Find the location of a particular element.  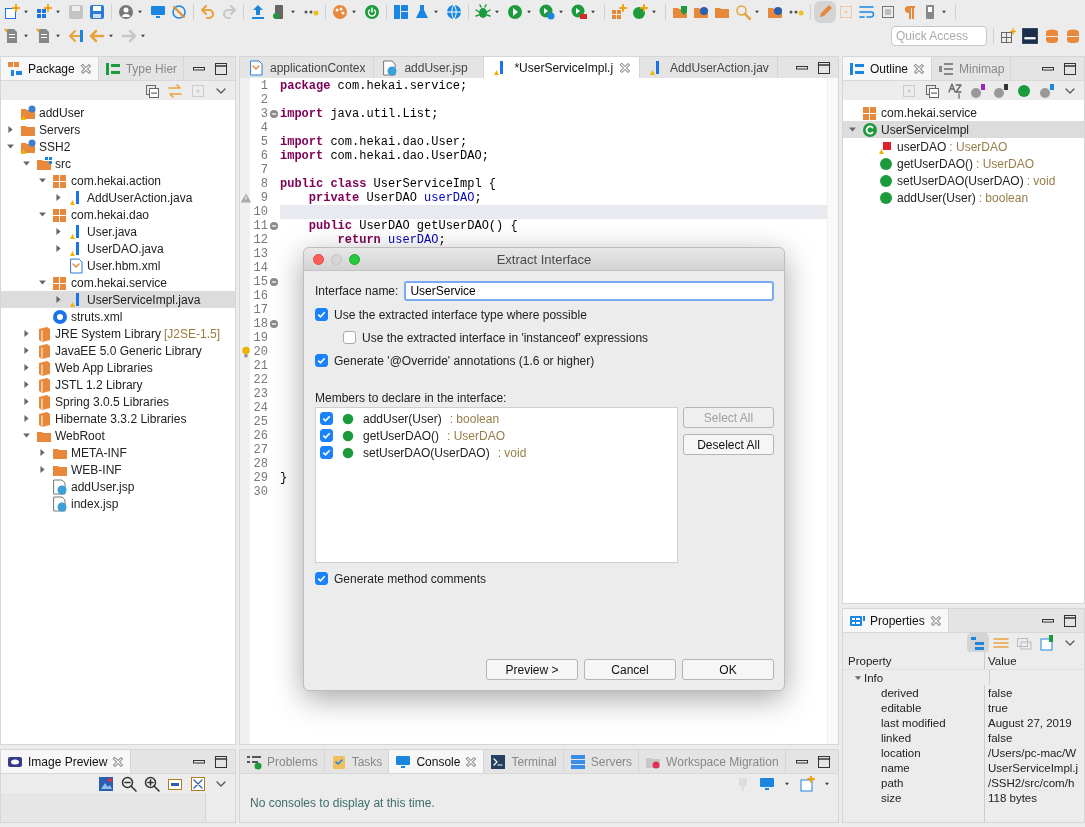

zoom-in-icon is located at coordinates (152, 783).